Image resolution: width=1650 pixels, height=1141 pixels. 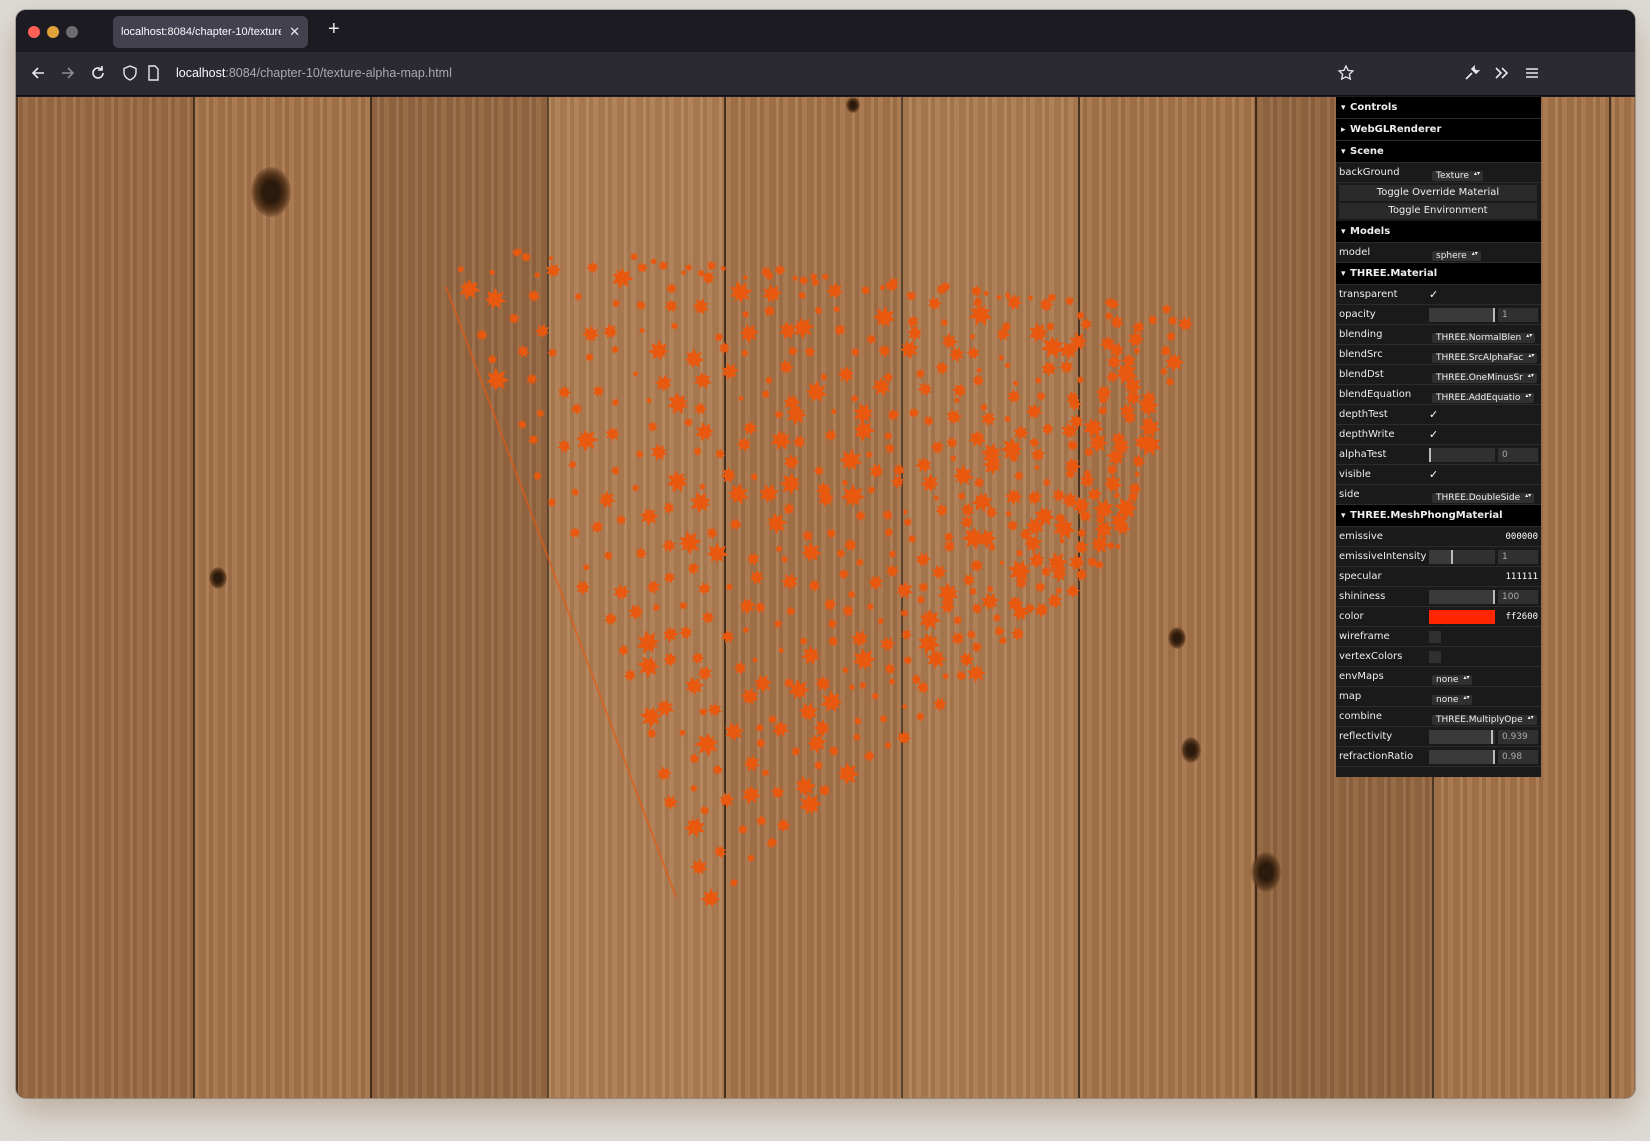 What do you see at coordinates (1435, 657) in the screenshot?
I see `vertexcolors-checkbox` at bounding box center [1435, 657].